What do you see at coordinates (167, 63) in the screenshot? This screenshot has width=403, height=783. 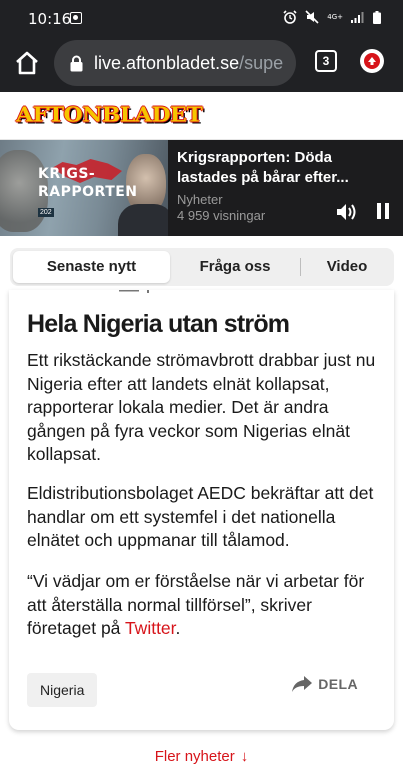 I see `url-host: live.aftonbladet.se` at bounding box center [167, 63].